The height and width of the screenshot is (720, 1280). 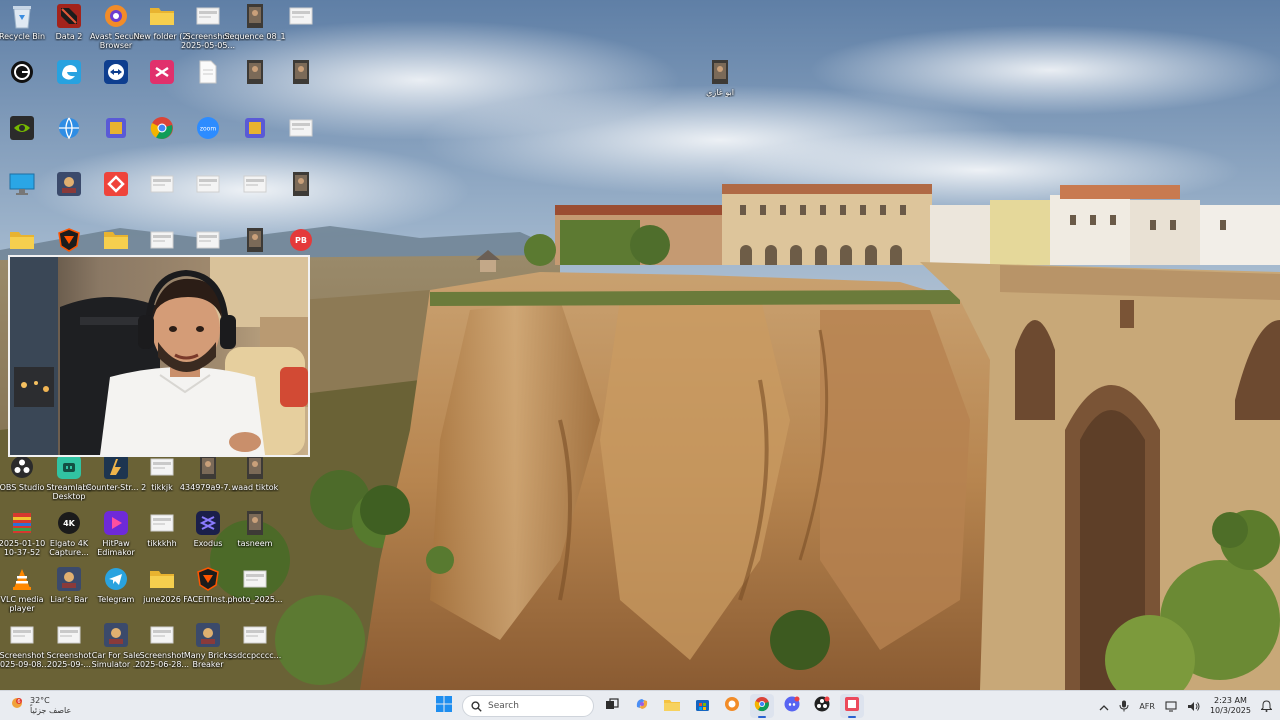 I want to click on pdf-icon: PB, so click(x=301, y=240).